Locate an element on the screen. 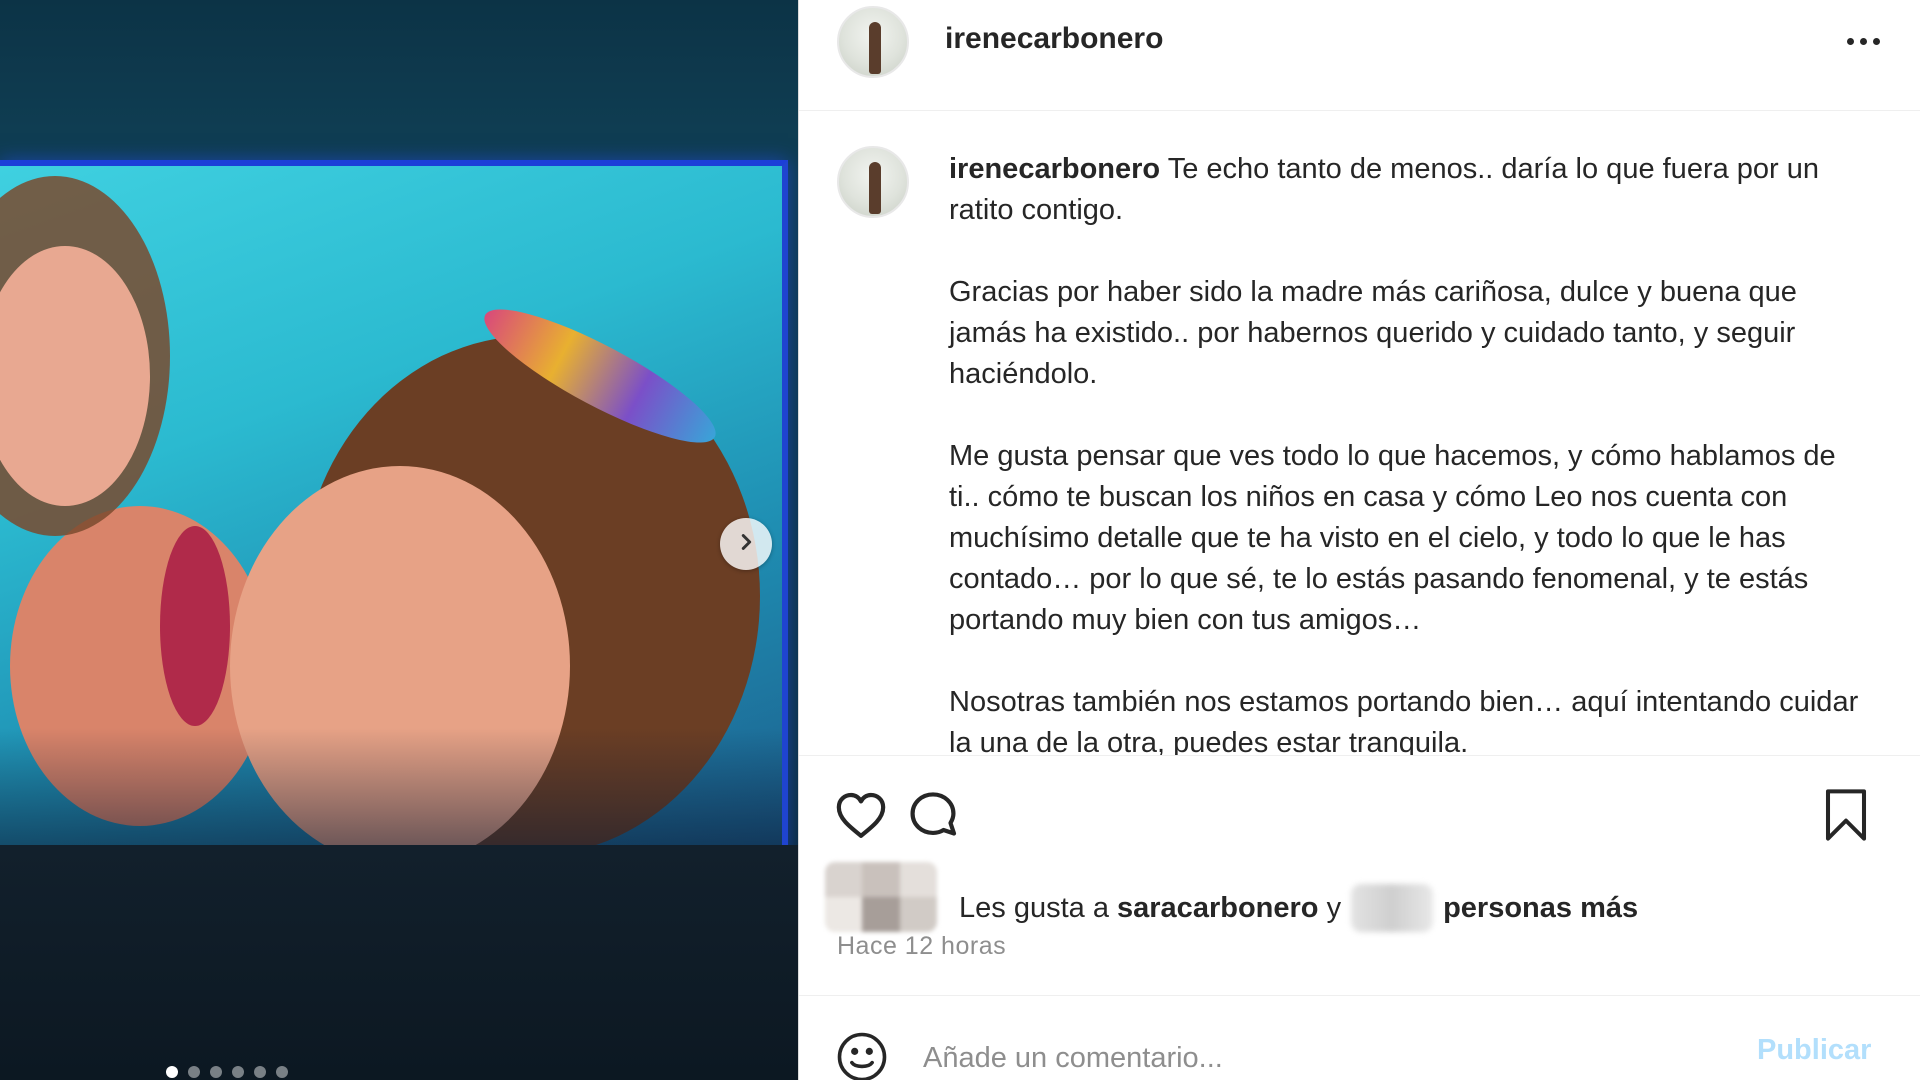 This screenshot has height=1080, width=1920. caption-username: irenecarbonero is located at coordinates (1054, 169).